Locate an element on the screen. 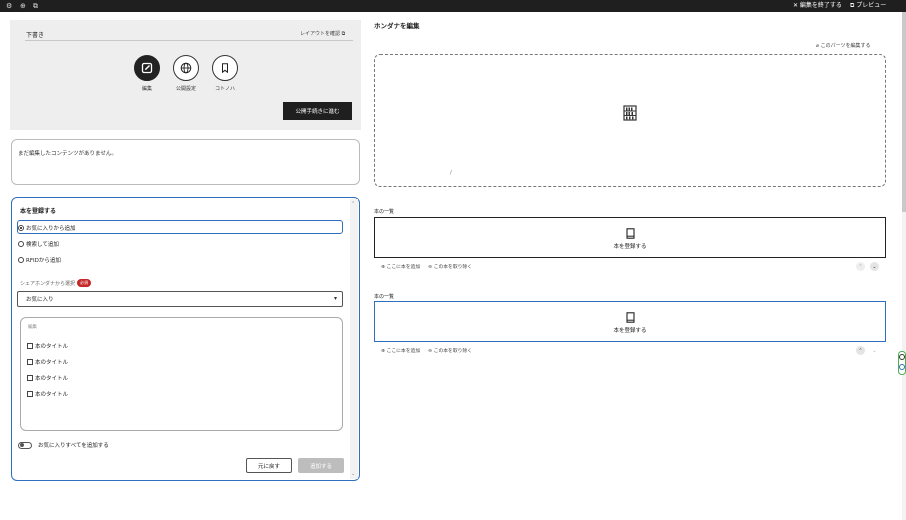  page-scrollbar-thumb is located at coordinates (904, 112).